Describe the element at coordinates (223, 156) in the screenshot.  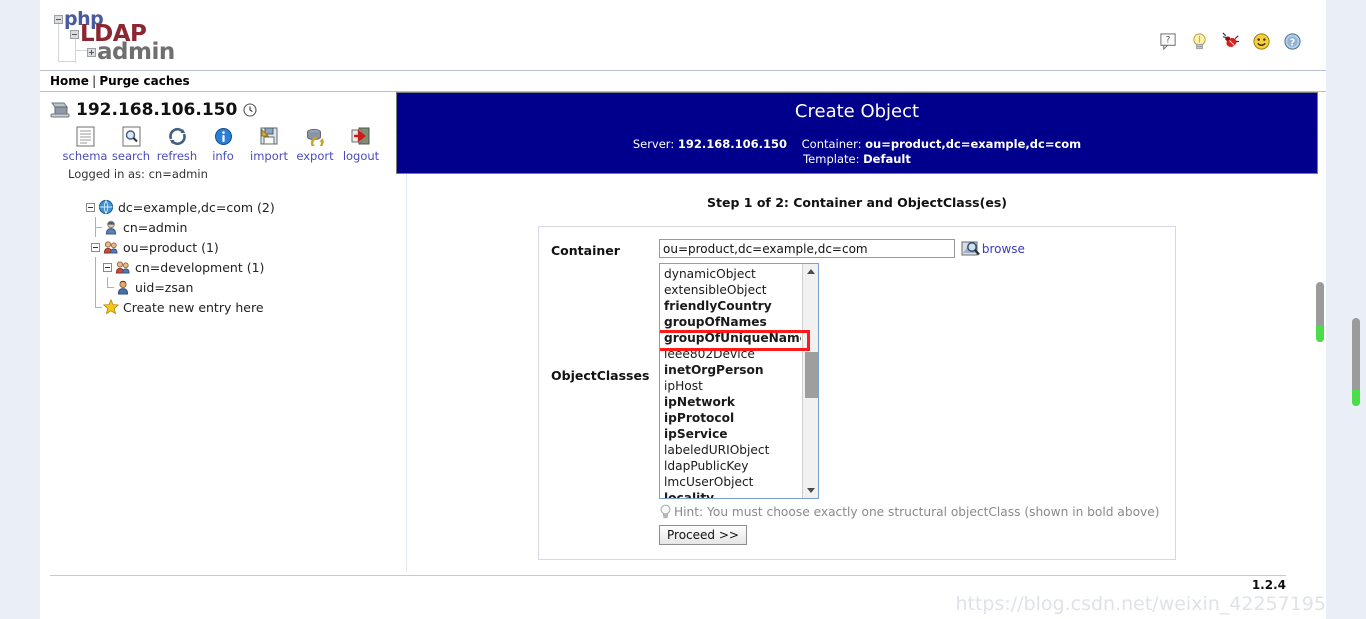
I see `toolbar-info-label: info` at that location.